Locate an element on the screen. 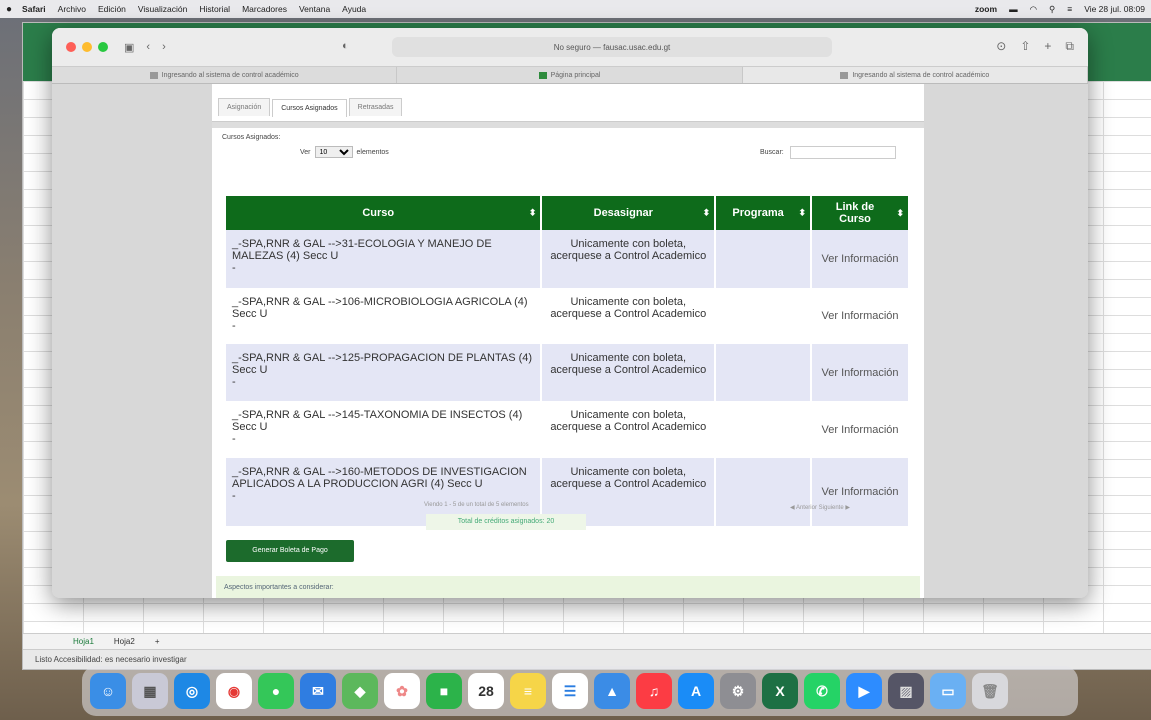  menu-ventana: Ventana is located at coordinates (314, 9).